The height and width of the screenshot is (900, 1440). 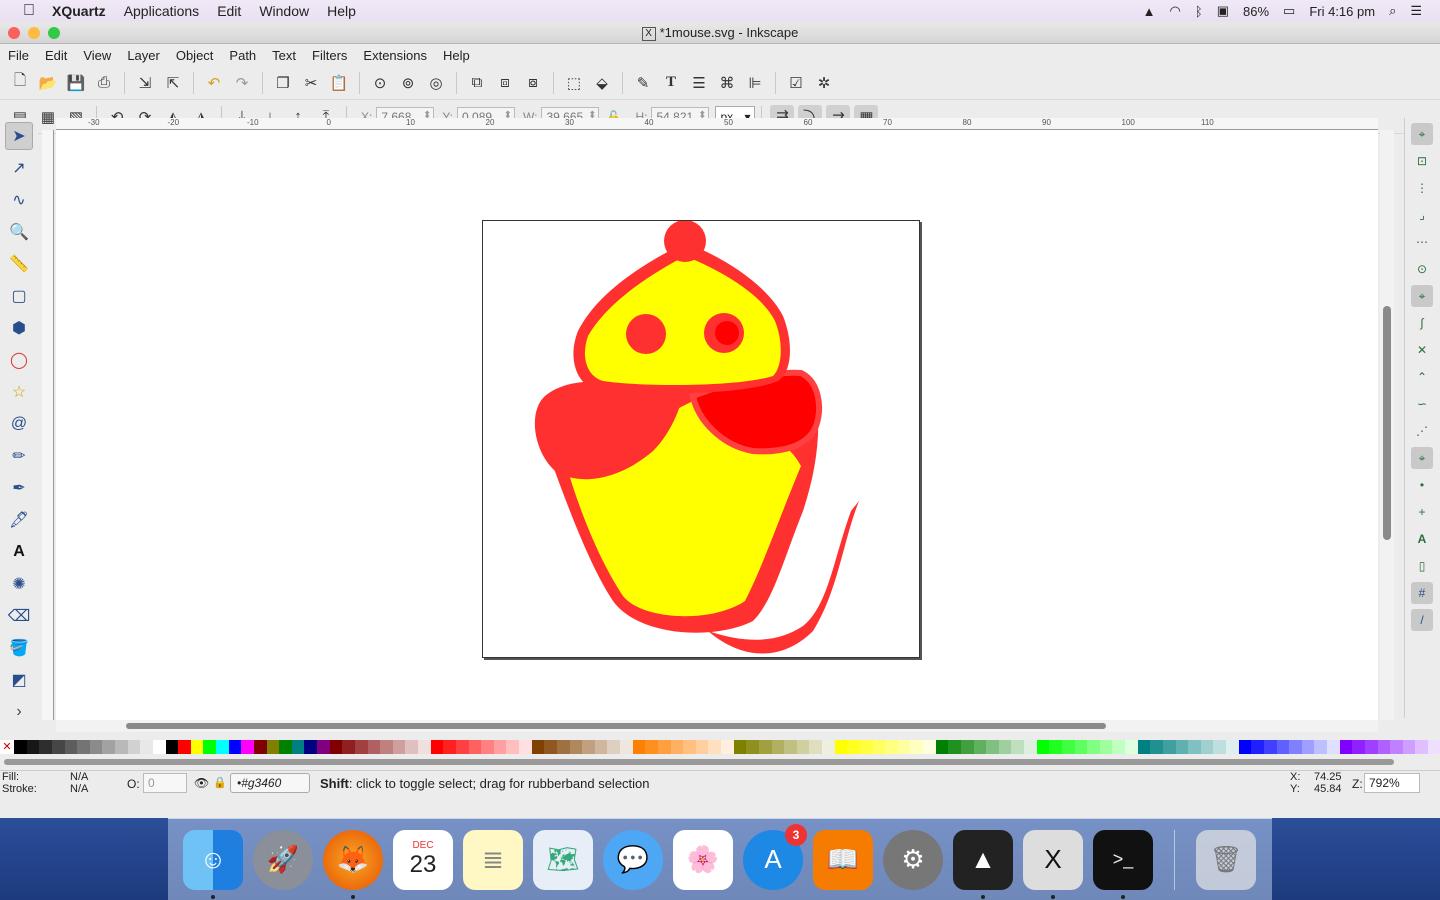 I want to click on snap-bbox-centers-icon: ⊙, so click(x=1422, y=269).